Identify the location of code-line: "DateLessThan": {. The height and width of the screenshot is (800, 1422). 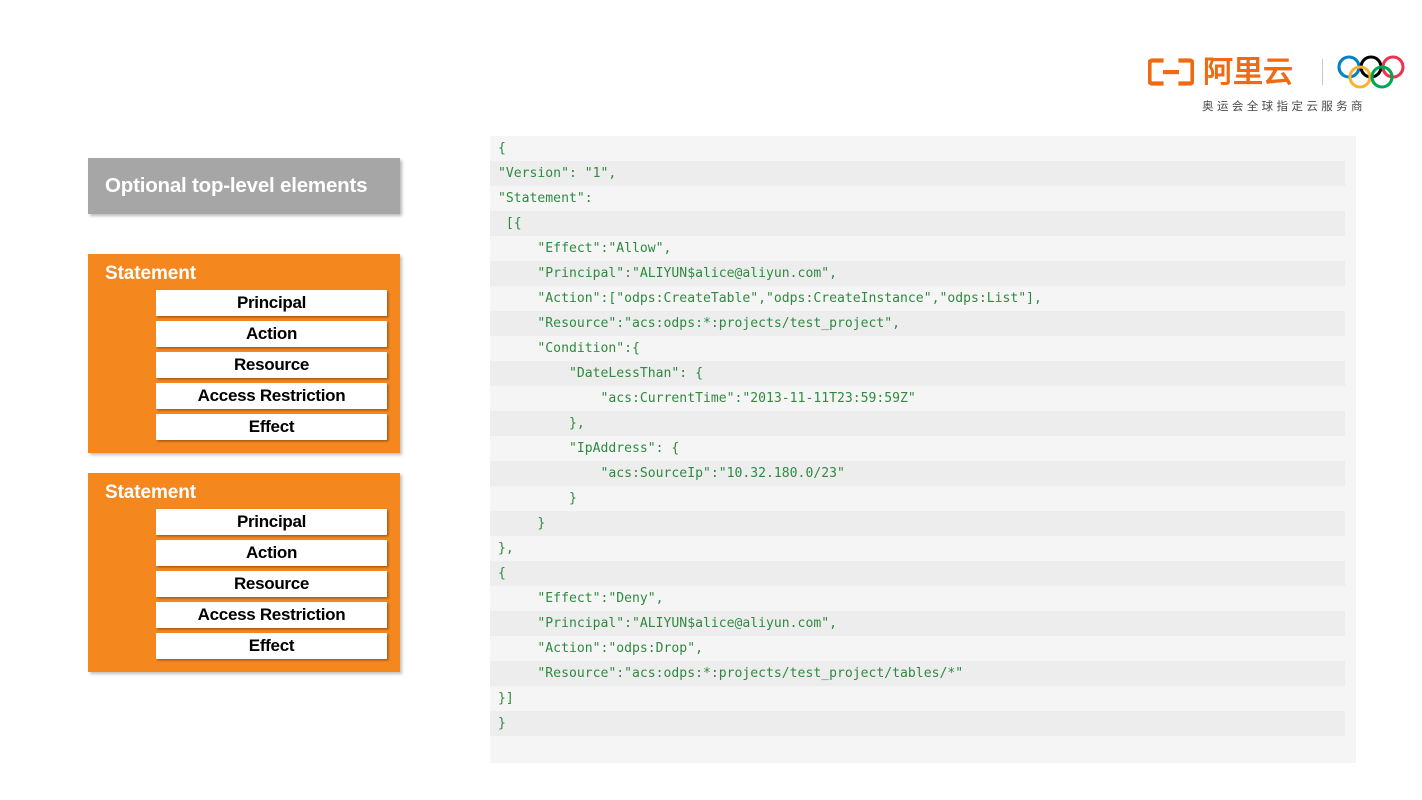
(923, 373).